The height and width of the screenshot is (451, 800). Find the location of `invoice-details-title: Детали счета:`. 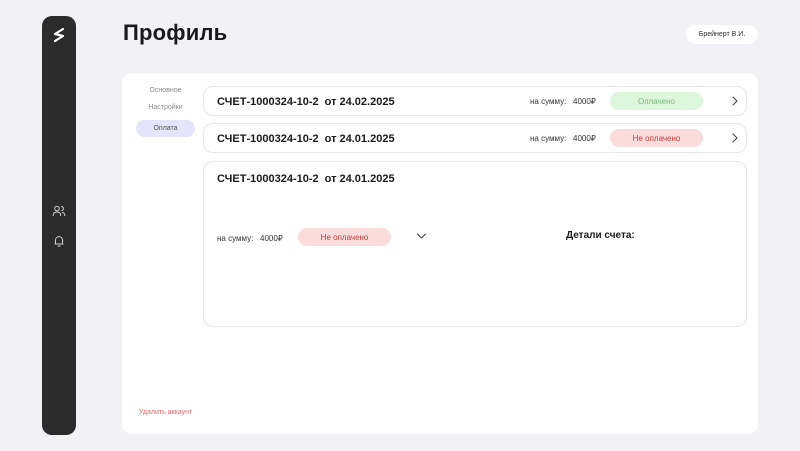

invoice-details-title: Детали счета: is located at coordinates (600, 235).